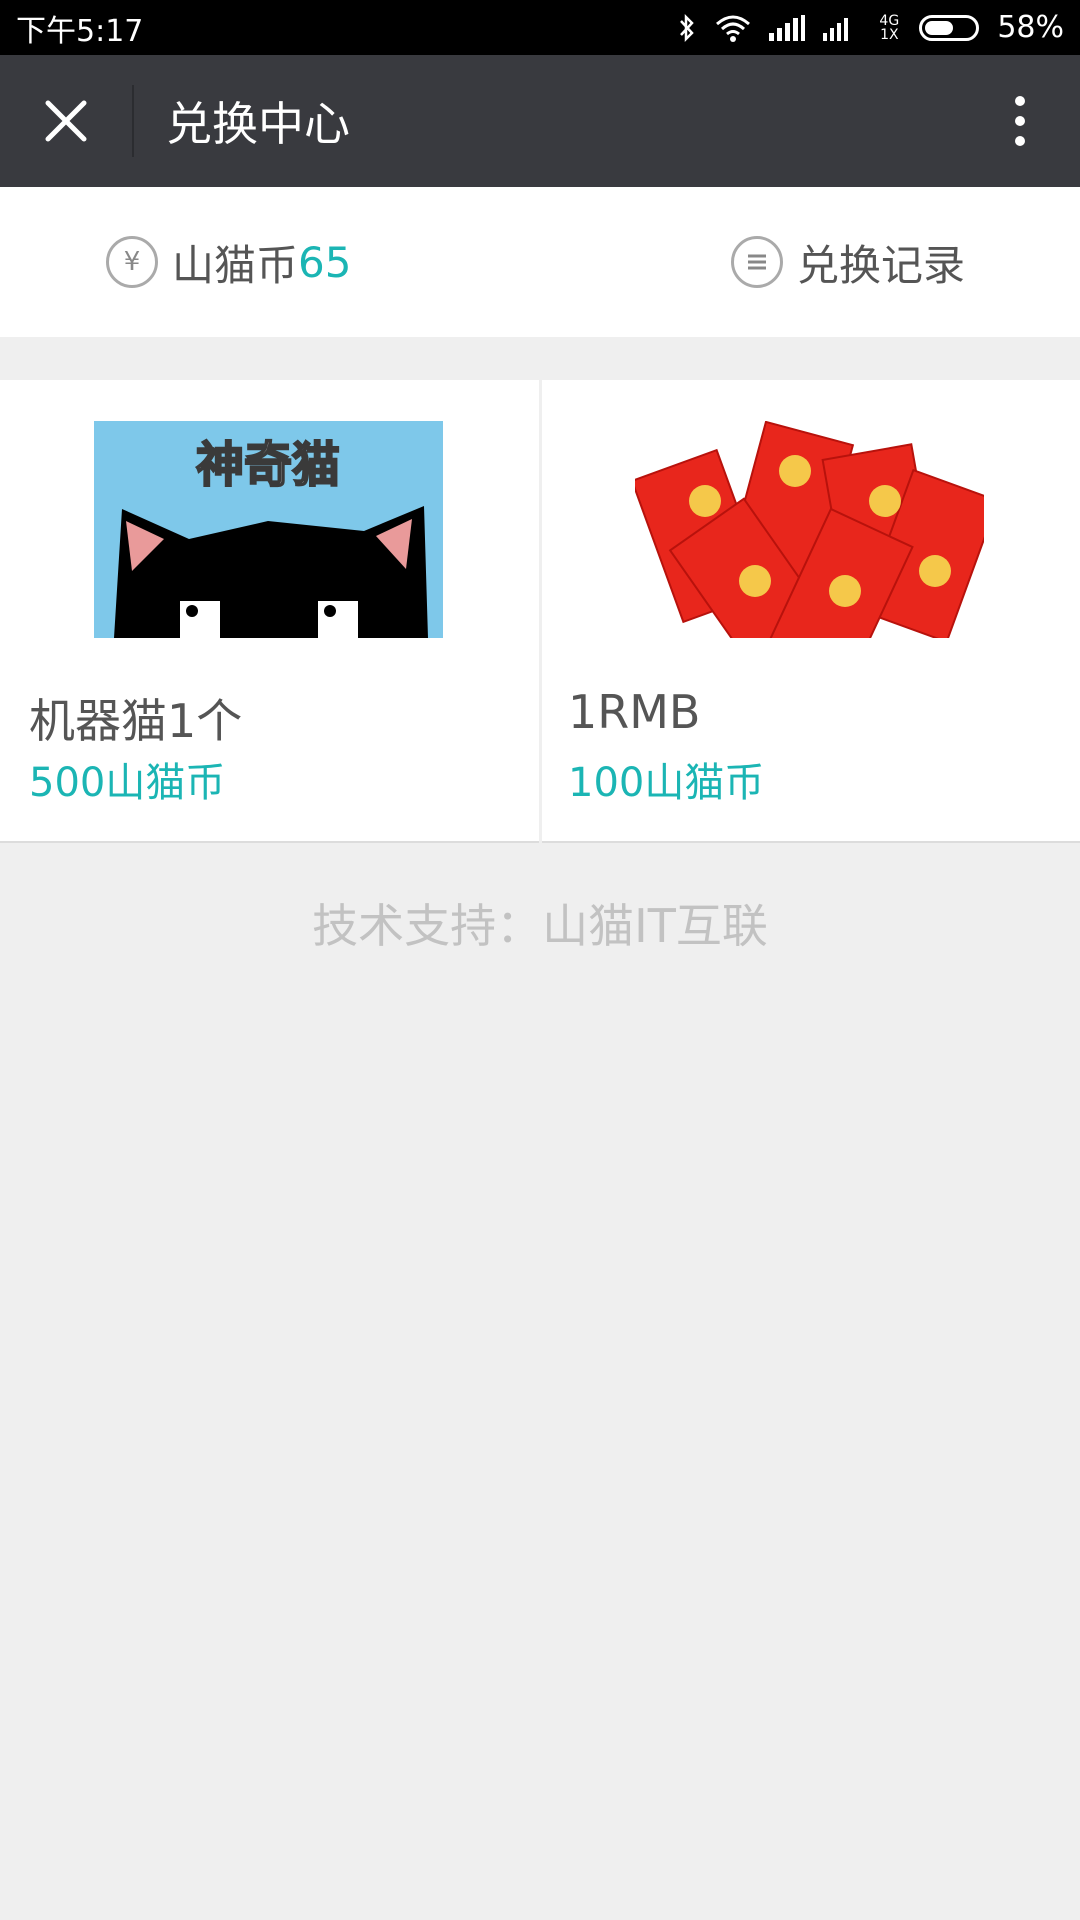 The height and width of the screenshot is (1920, 1080). I want to click on exchange-history-link: 兑换记录, so click(848, 262).